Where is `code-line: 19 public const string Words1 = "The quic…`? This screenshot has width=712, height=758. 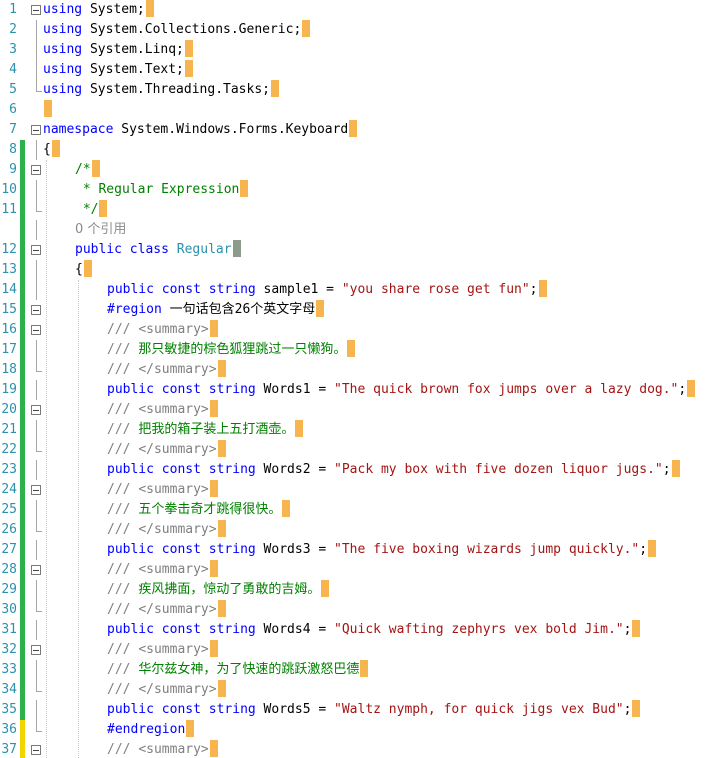 code-line: 19 public const string Words1 = "The quic… is located at coordinates (356, 390).